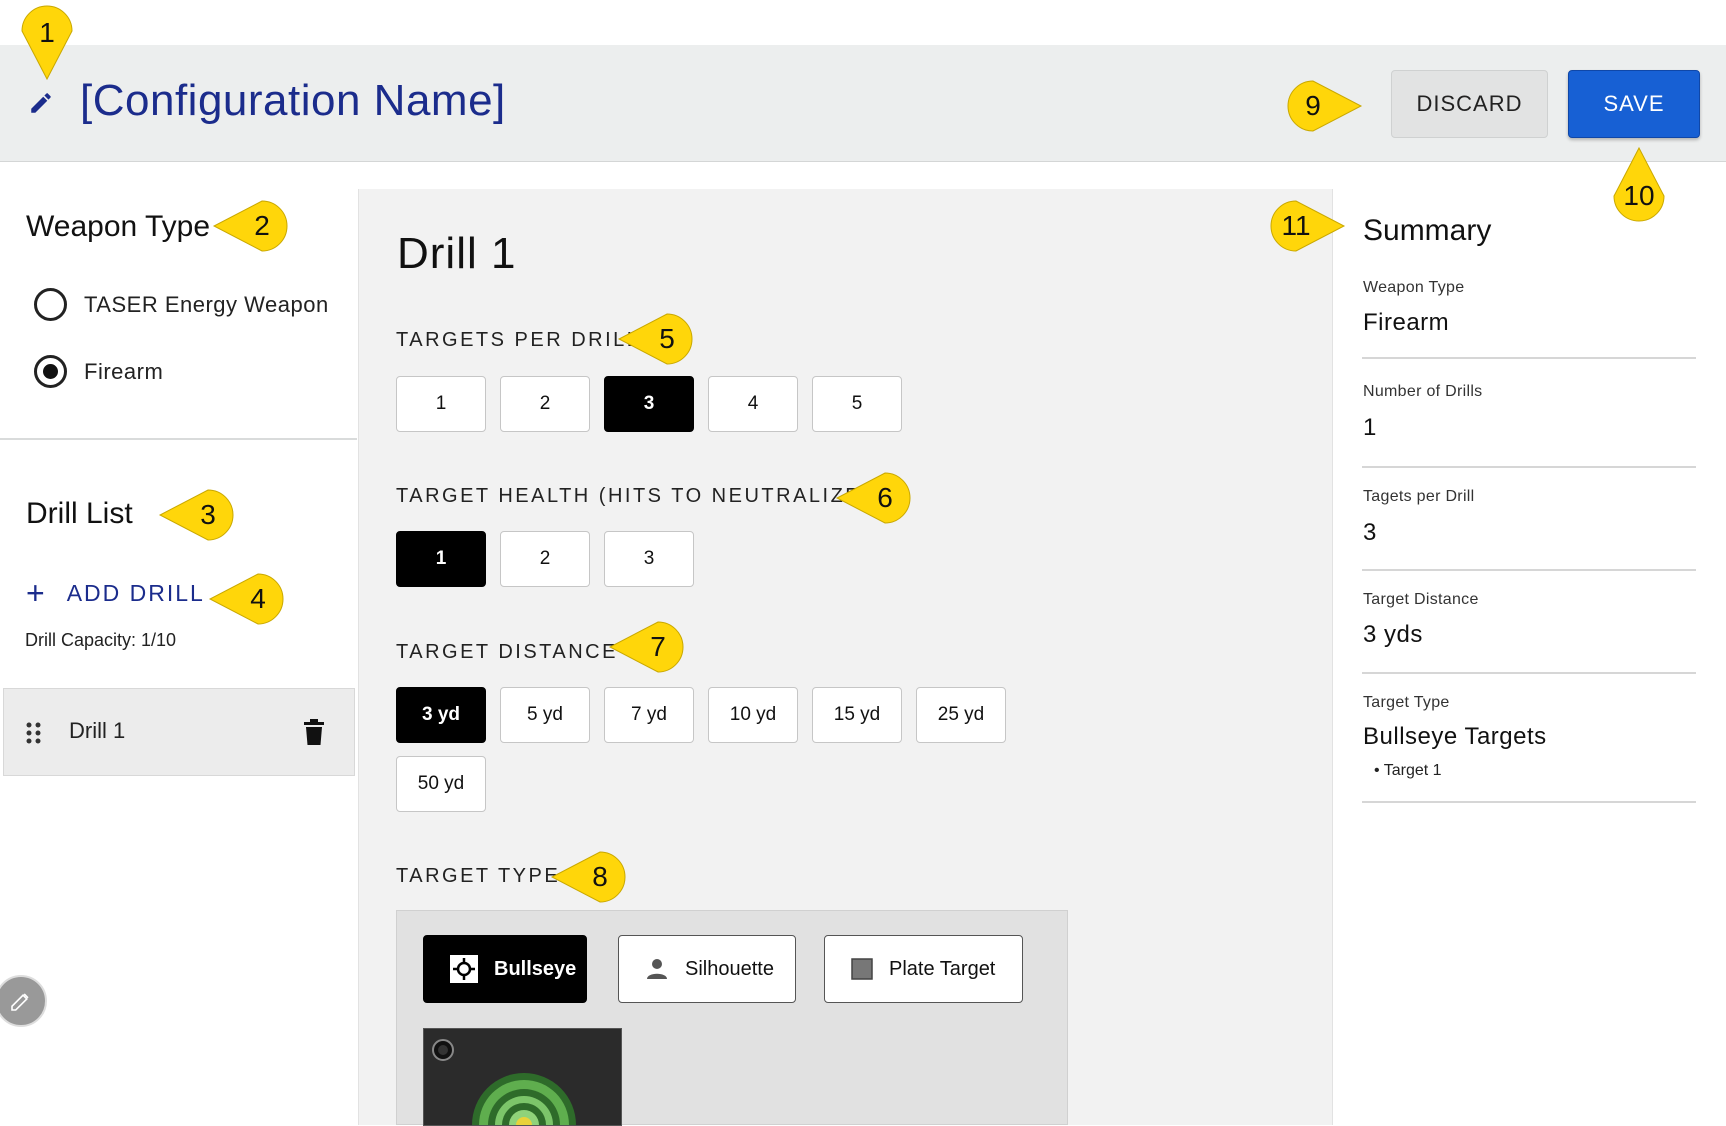 This screenshot has width=1726, height=1126. Describe the element at coordinates (1427, 230) in the screenshot. I see `summary-heading: Summary` at that location.